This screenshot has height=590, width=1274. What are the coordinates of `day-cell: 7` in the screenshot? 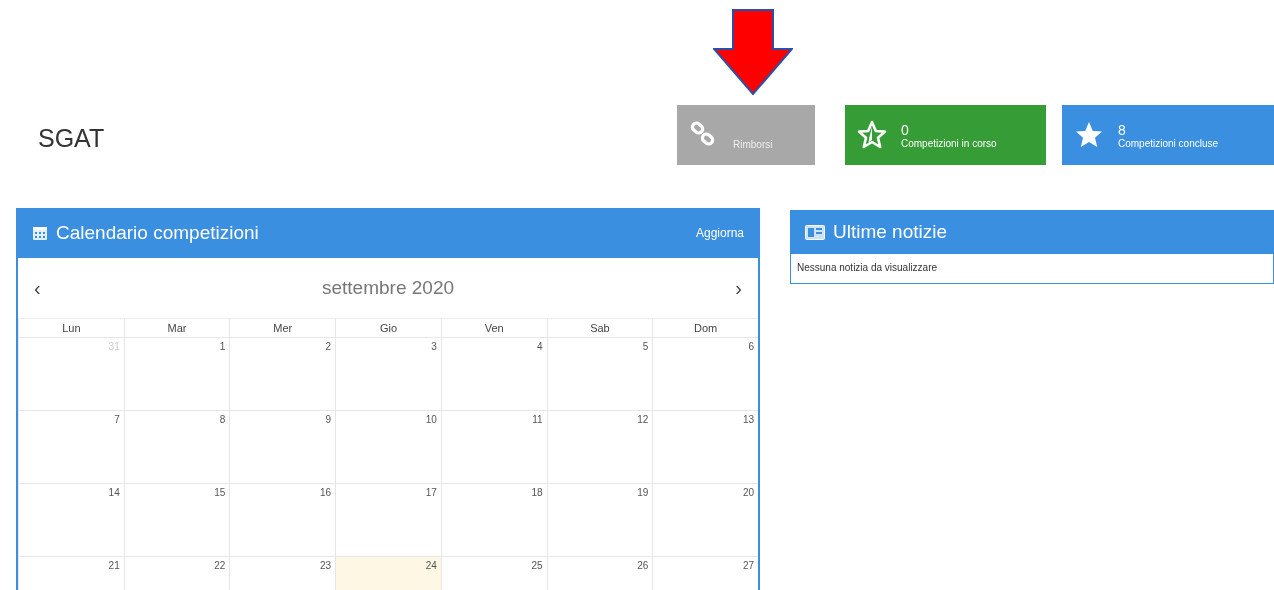 It's located at (71, 446).